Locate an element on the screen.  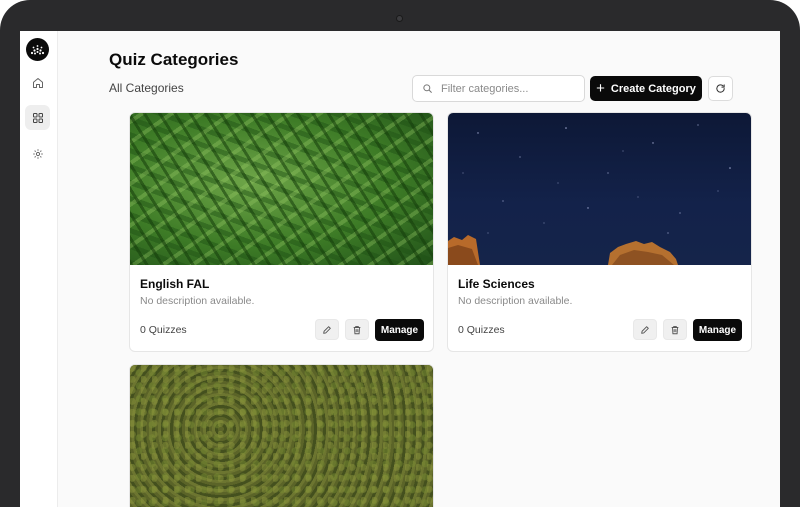
grid-icon is located at coordinates (37, 117).